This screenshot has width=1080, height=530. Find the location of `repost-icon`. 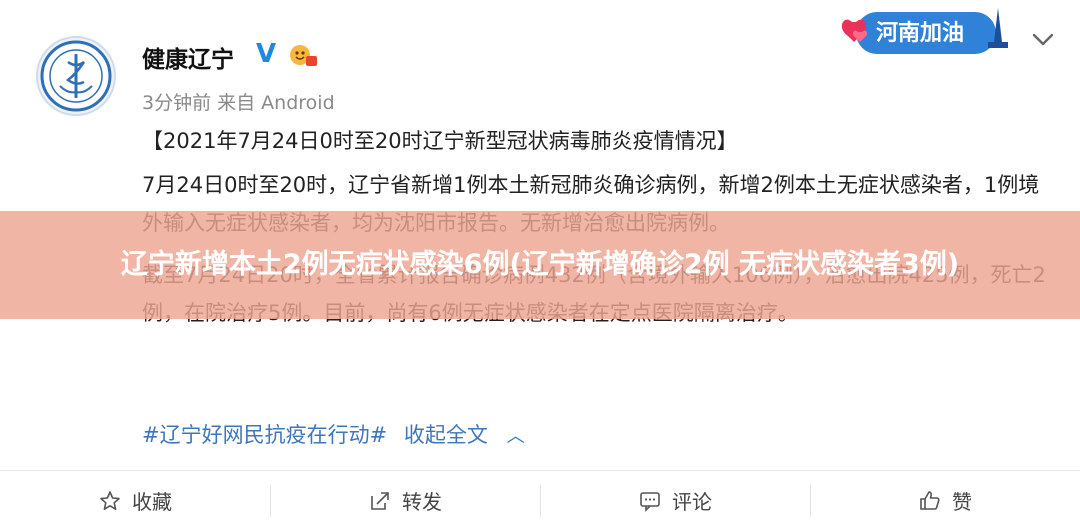

repost-icon is located at coordinates (380, 500).